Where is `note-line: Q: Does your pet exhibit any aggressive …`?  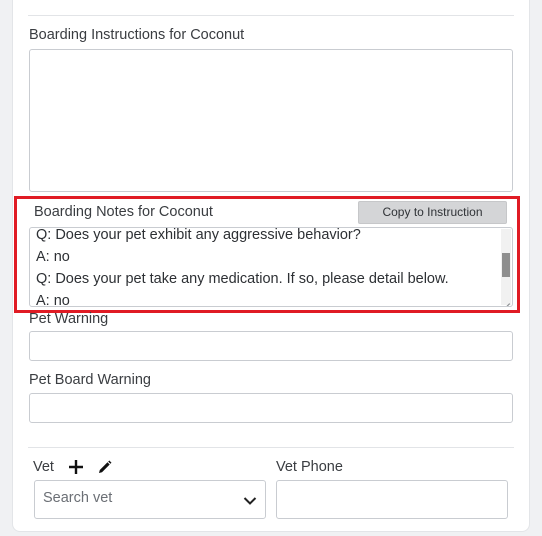
note-line: Q: Does your pet exhibit any aggressive … is located at coordinates (198, 235).